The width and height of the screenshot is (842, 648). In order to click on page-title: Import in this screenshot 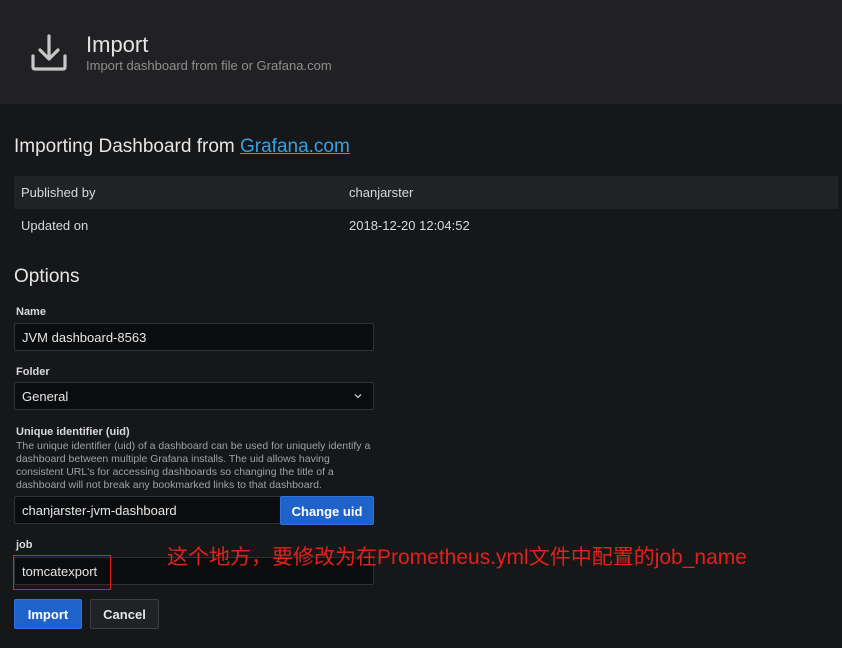, I will do `click(117, 44)`.